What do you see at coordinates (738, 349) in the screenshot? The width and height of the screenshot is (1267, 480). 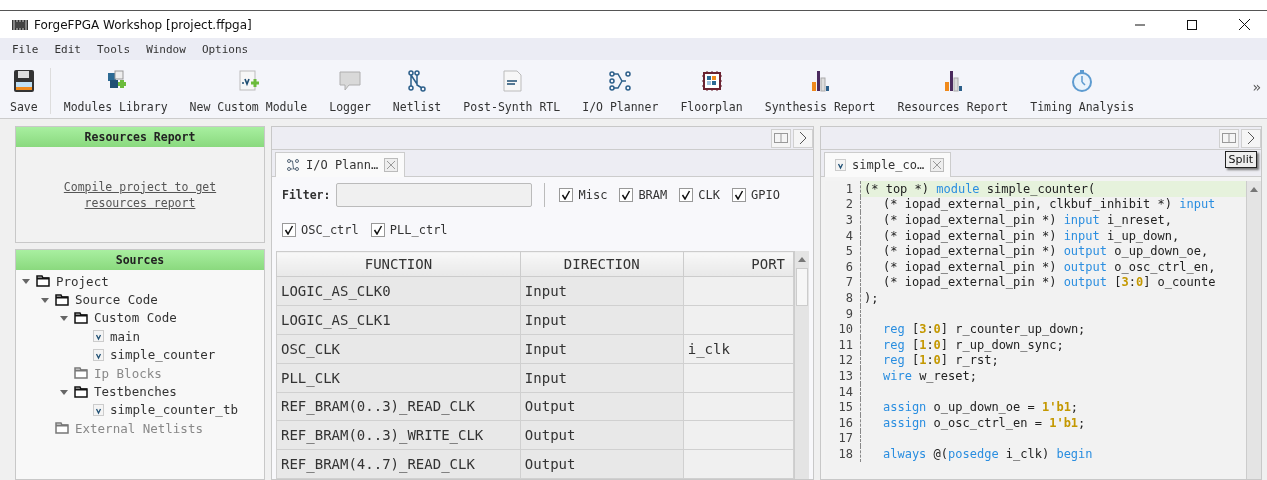 I see `table-cell: i_clk` at bounding box center [738, 349].